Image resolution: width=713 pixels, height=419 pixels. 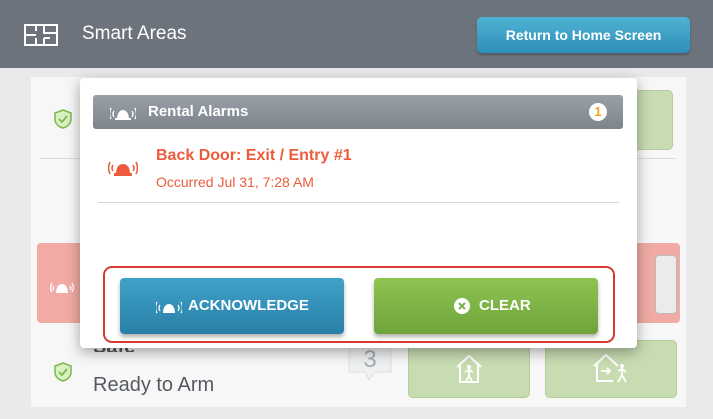 I want to click on arm-stay-button, so click(x=469, y=369).